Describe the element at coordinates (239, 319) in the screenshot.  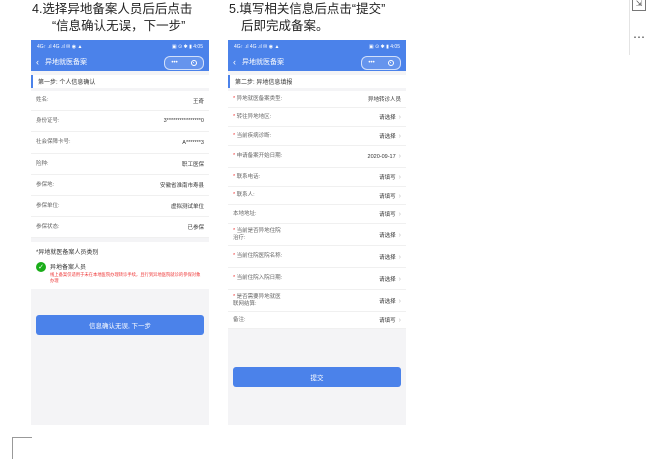
I see `form-label-text: 备注:` at that location.